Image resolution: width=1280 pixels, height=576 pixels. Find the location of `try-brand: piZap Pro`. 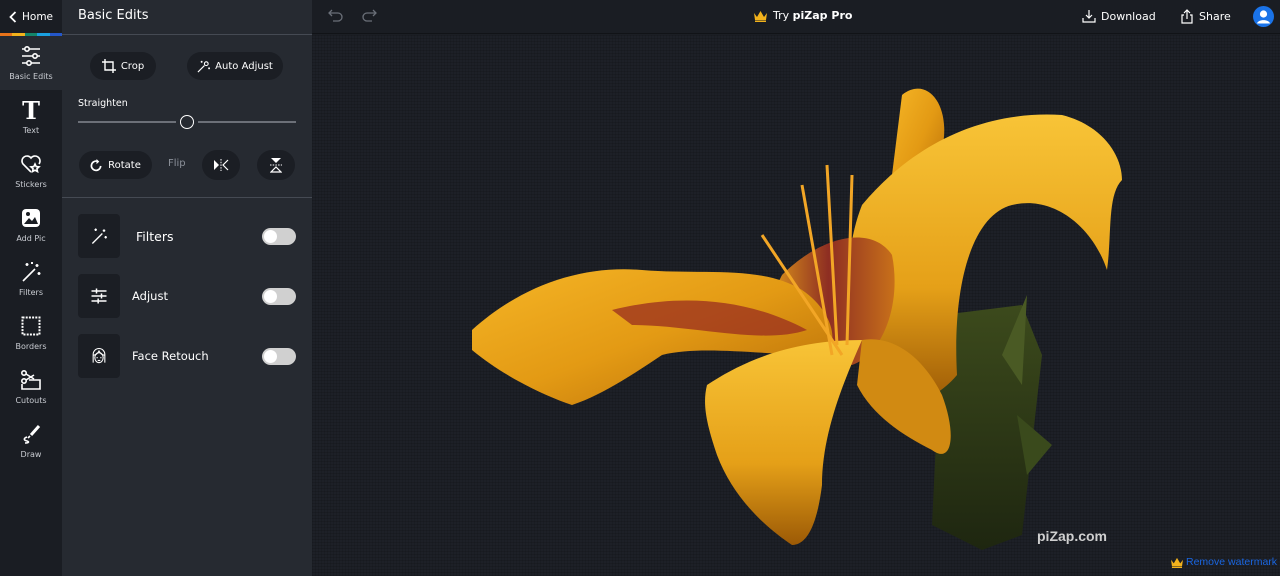

try-brand: piZap Pro is located at coordinates (822, 15).